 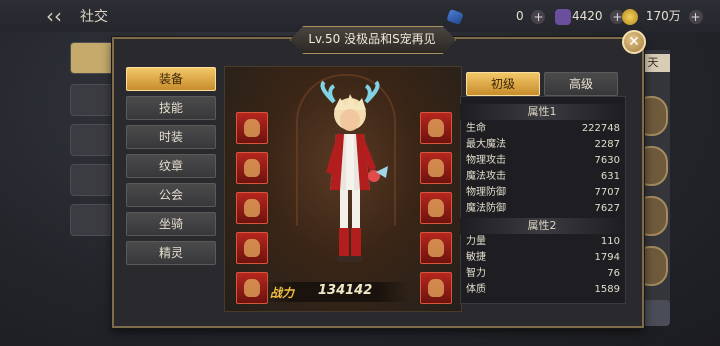 I want to click on category-fashion: 时装, so click(x=171, y=137).